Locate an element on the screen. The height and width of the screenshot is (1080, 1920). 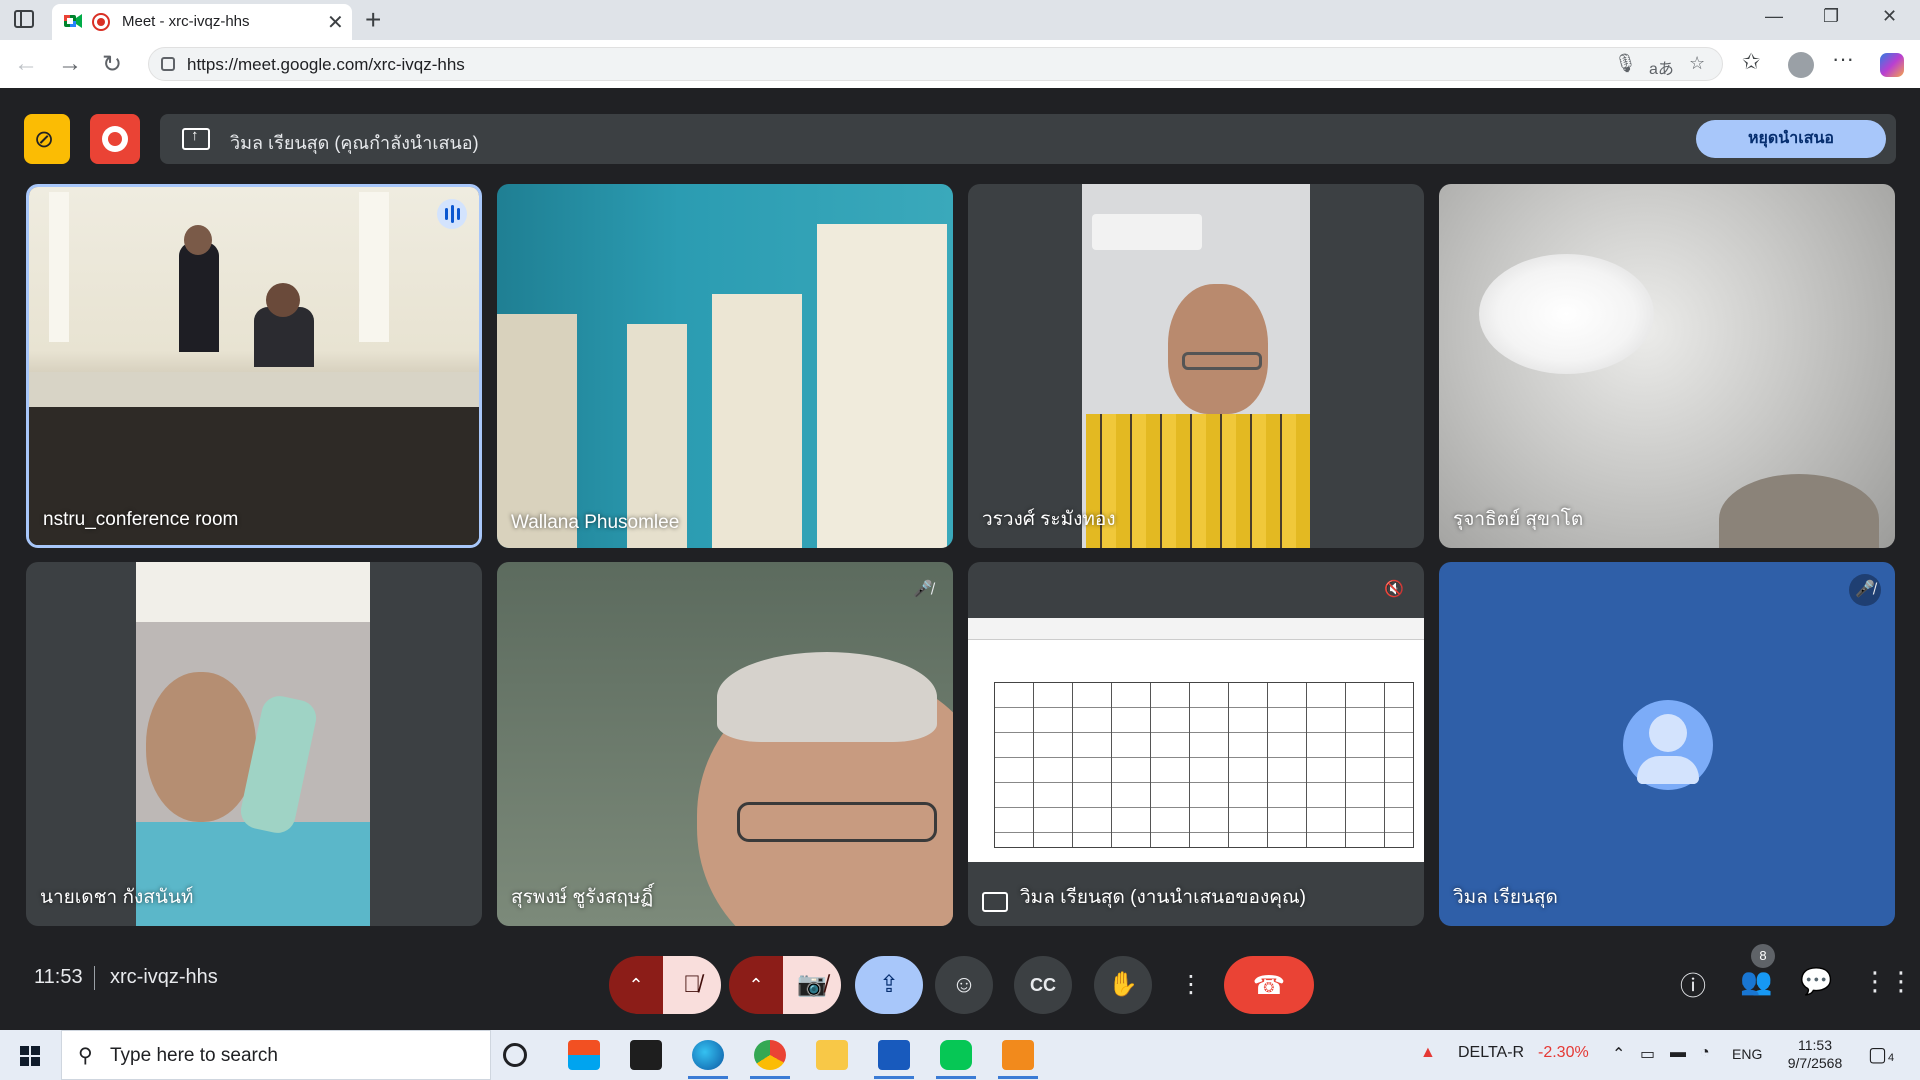
line-icon is located at coordinates (956, 1055).